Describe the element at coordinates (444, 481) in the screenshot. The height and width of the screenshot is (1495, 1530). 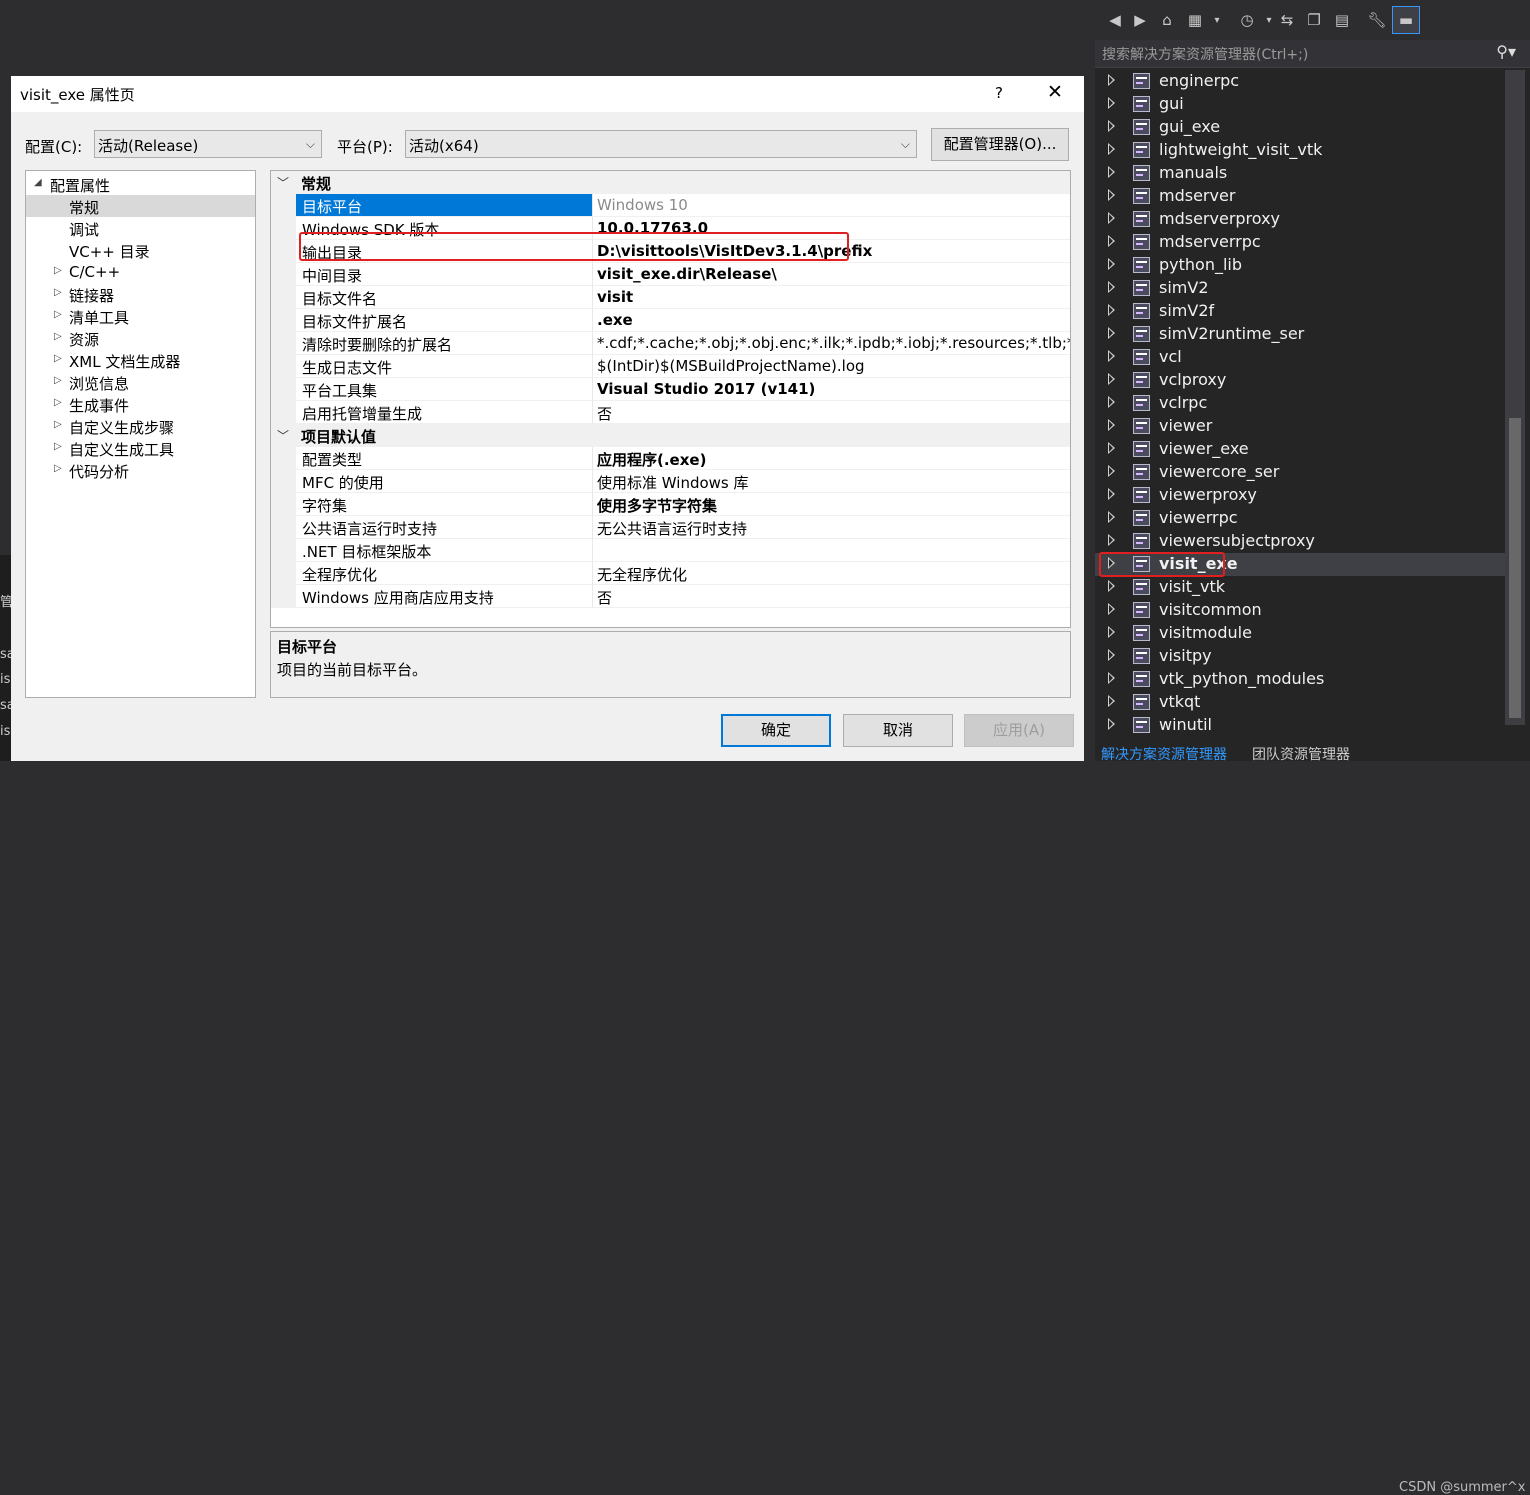
I see `property-name-cell: MFC 的使用` at that location.